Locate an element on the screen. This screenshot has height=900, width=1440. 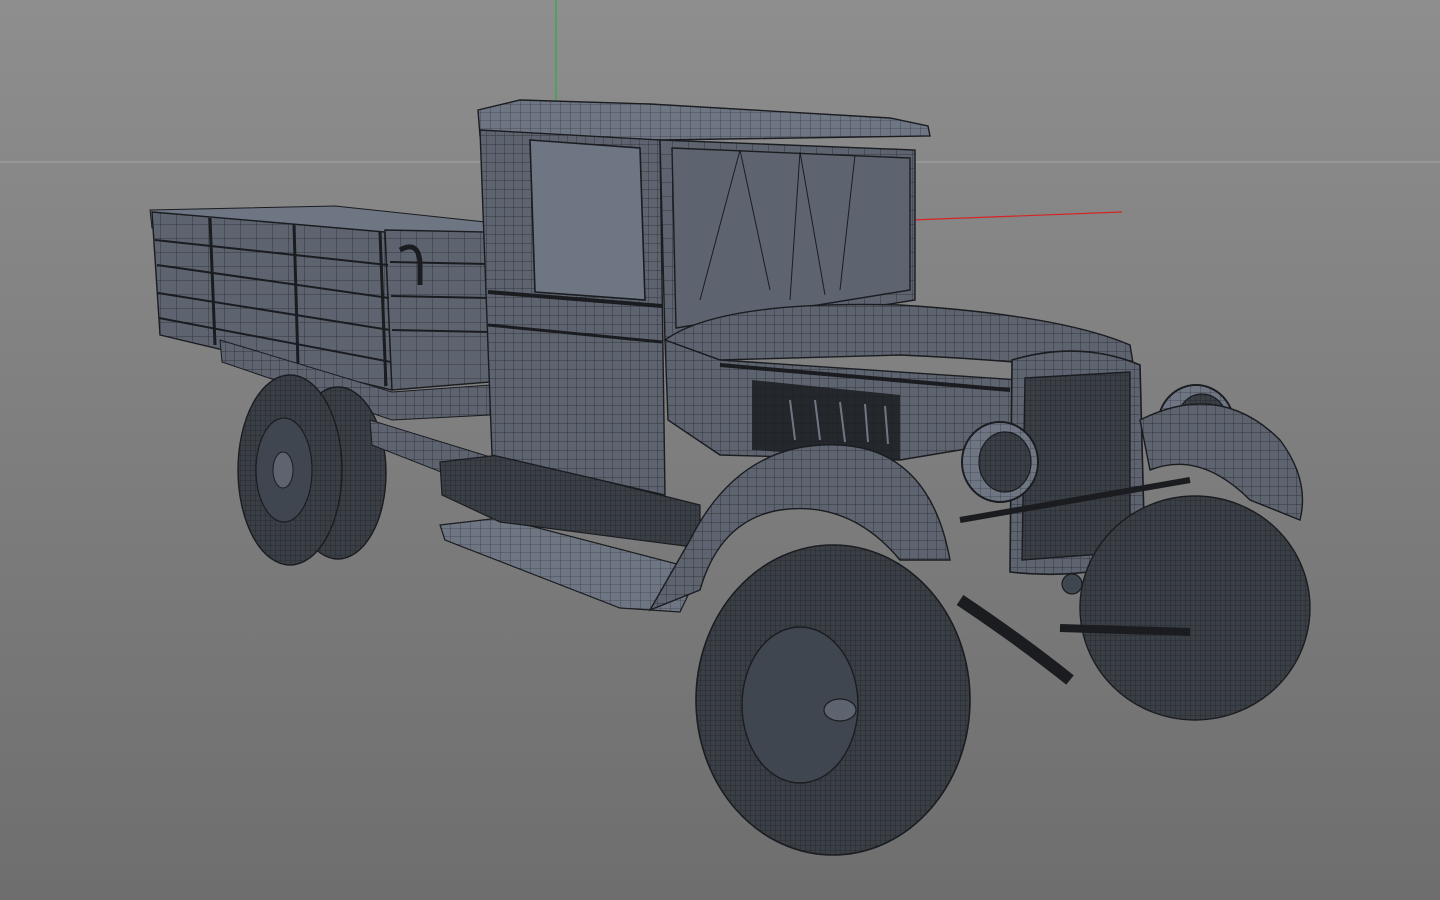
front-left-wheel-cap is located at coordinates (840, 710).